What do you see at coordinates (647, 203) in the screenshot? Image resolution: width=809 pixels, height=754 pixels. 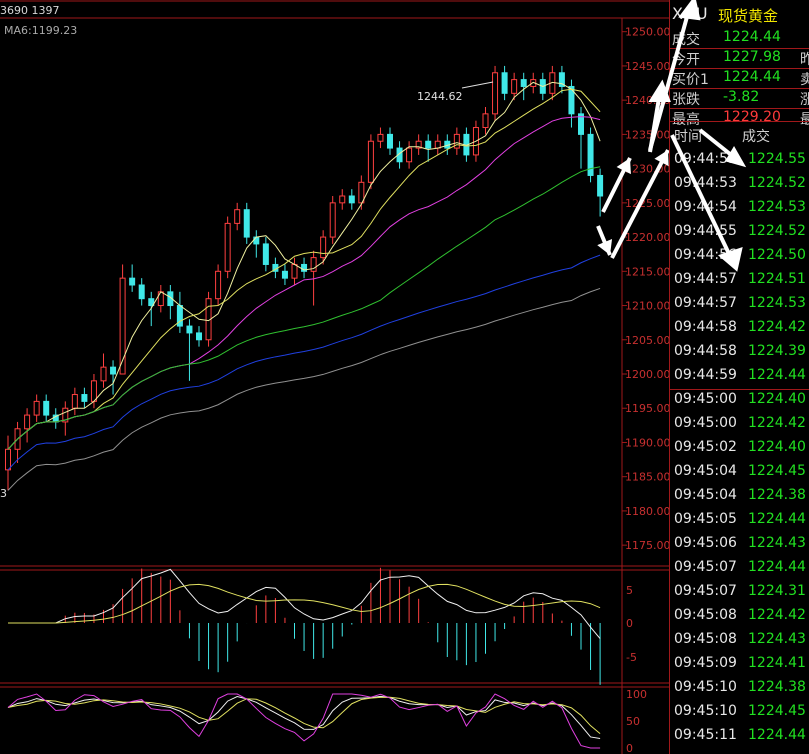 I see `y-tick-label: 1225.00` at bounding box center [647, 203].